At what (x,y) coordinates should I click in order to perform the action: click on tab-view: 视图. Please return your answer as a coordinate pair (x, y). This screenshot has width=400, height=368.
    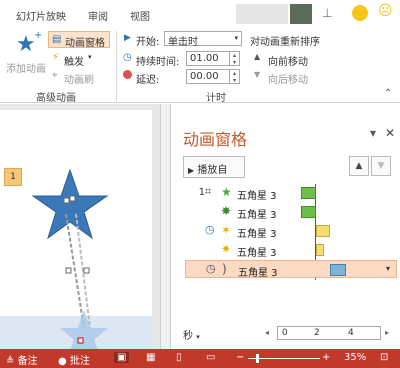
    Looking at the image, I should click on (140, 15).